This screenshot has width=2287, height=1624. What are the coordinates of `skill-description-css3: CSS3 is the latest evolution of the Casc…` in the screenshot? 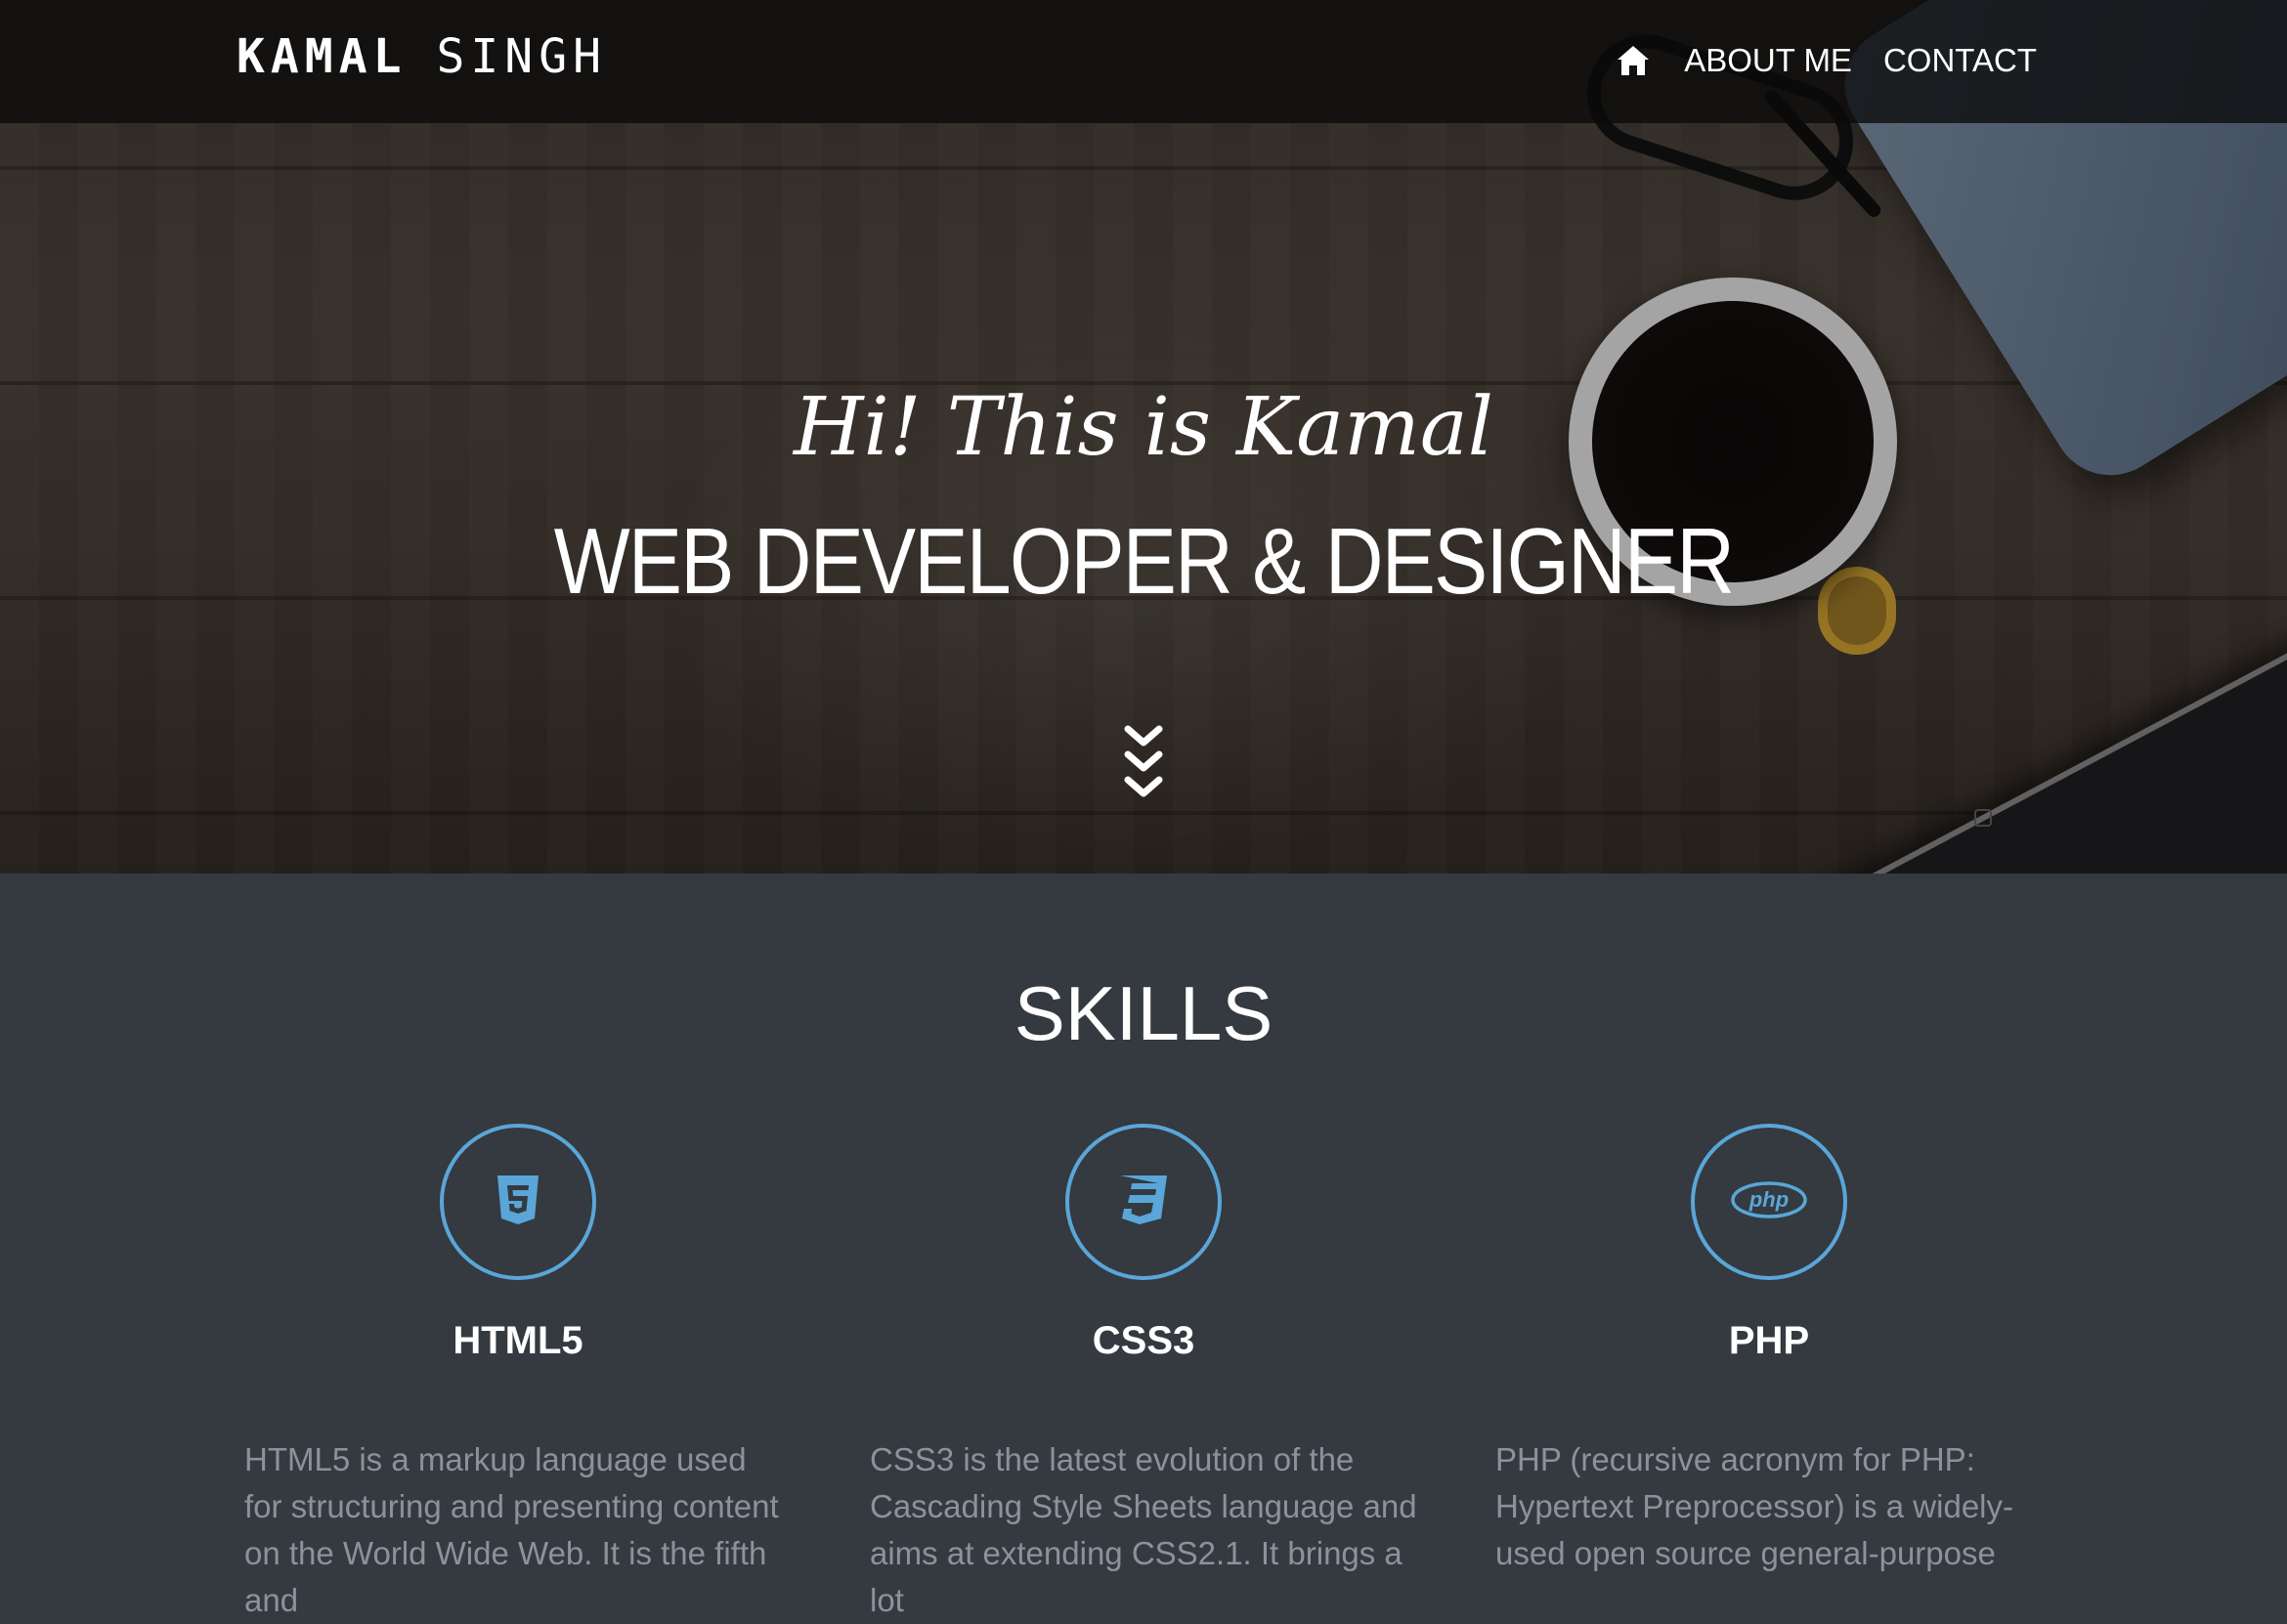 It's located at (1143, 1530).